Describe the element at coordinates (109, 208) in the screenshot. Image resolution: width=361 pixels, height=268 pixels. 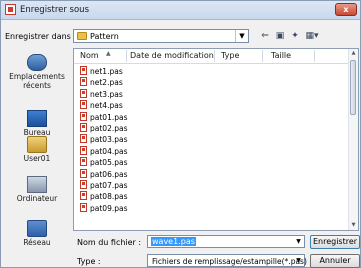
I see `file-name: pat09.pas` at that location.